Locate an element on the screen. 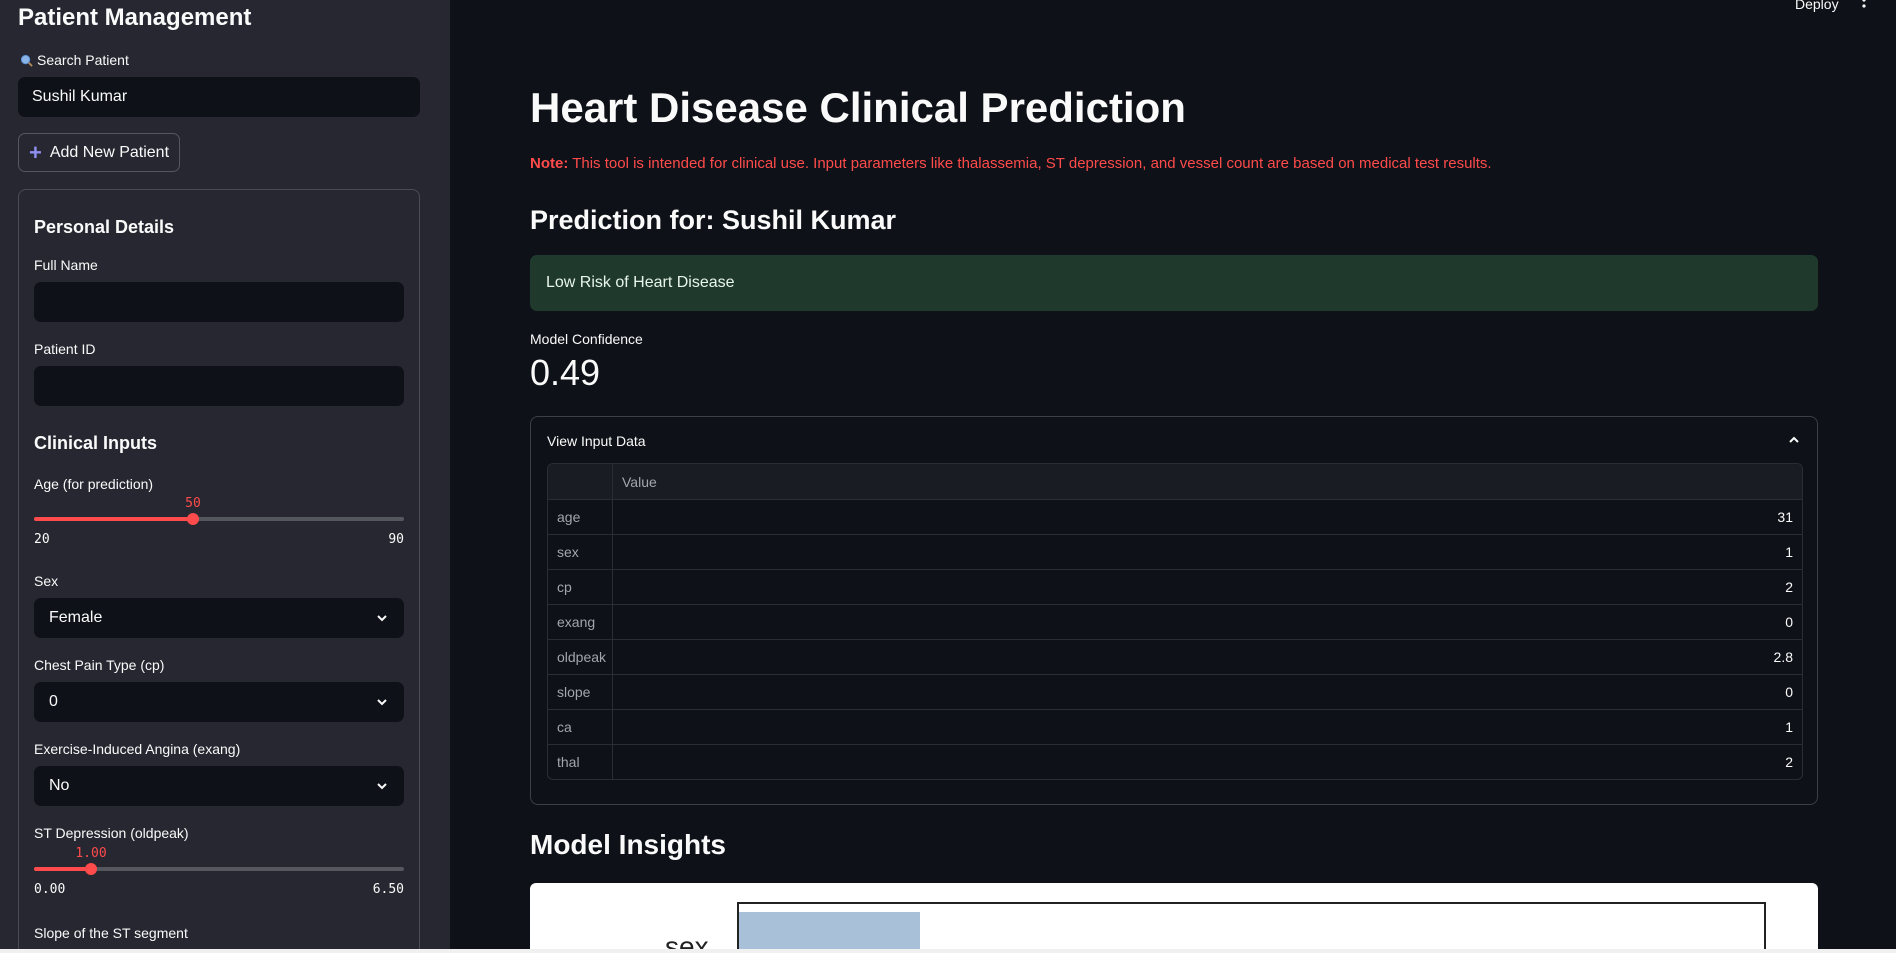 The height and width of the screenshot is (953, 1896). result-alert: Low Risk of Heart Disease is located at coordinates (1174, 283).